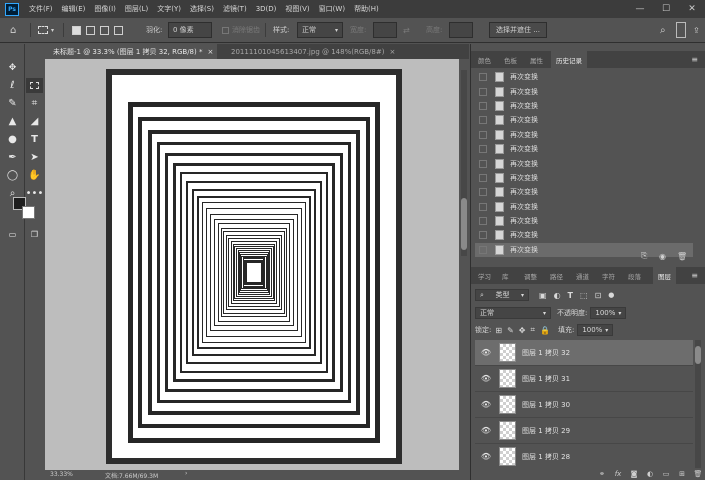 The height and width of the screenshot is (480, 705). Describe the element at coordinates (662, 256) in the screenshot. I see `camera-icon: ◉` at that location.